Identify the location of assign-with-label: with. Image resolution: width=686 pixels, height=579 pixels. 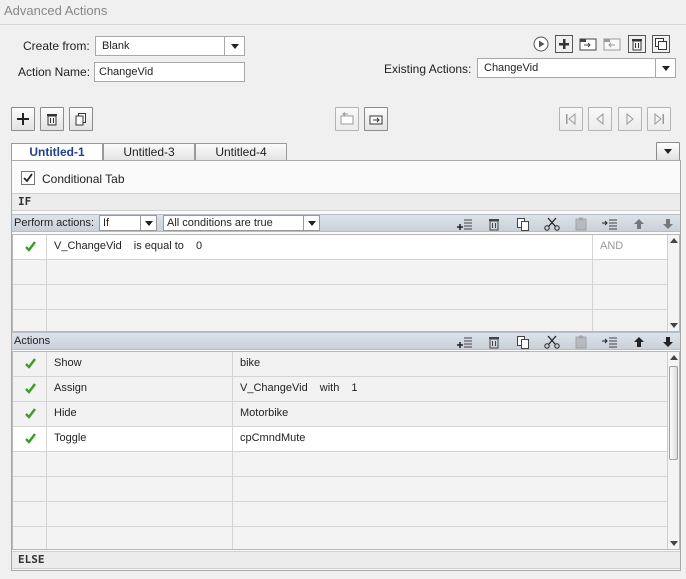
(329, 388).